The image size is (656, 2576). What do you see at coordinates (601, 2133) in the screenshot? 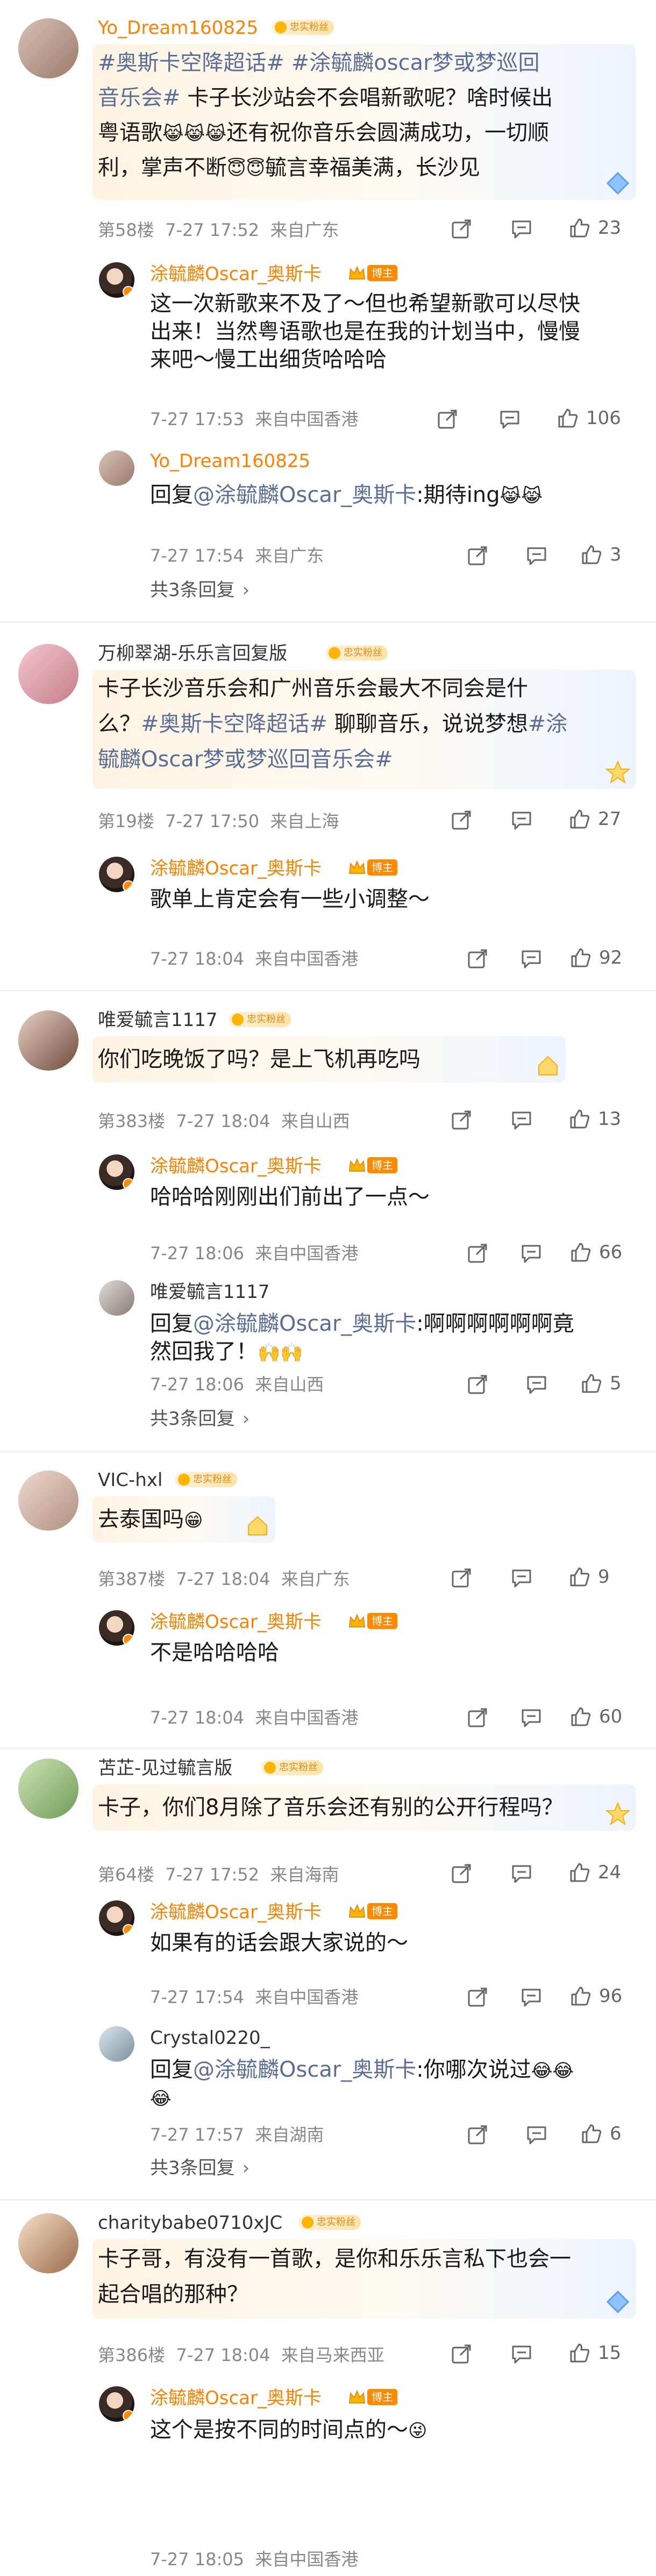
I see `like-button: 6` at bounding box center [601, 2133].